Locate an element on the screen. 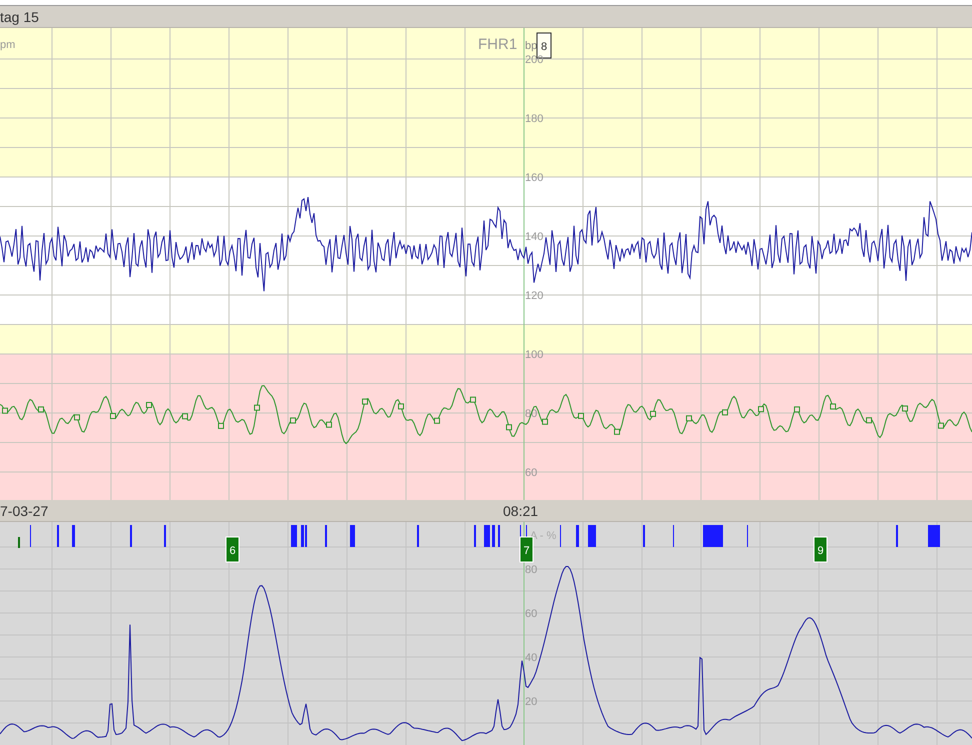  y-axis-label: 180 is located at coordinates (534, 119).